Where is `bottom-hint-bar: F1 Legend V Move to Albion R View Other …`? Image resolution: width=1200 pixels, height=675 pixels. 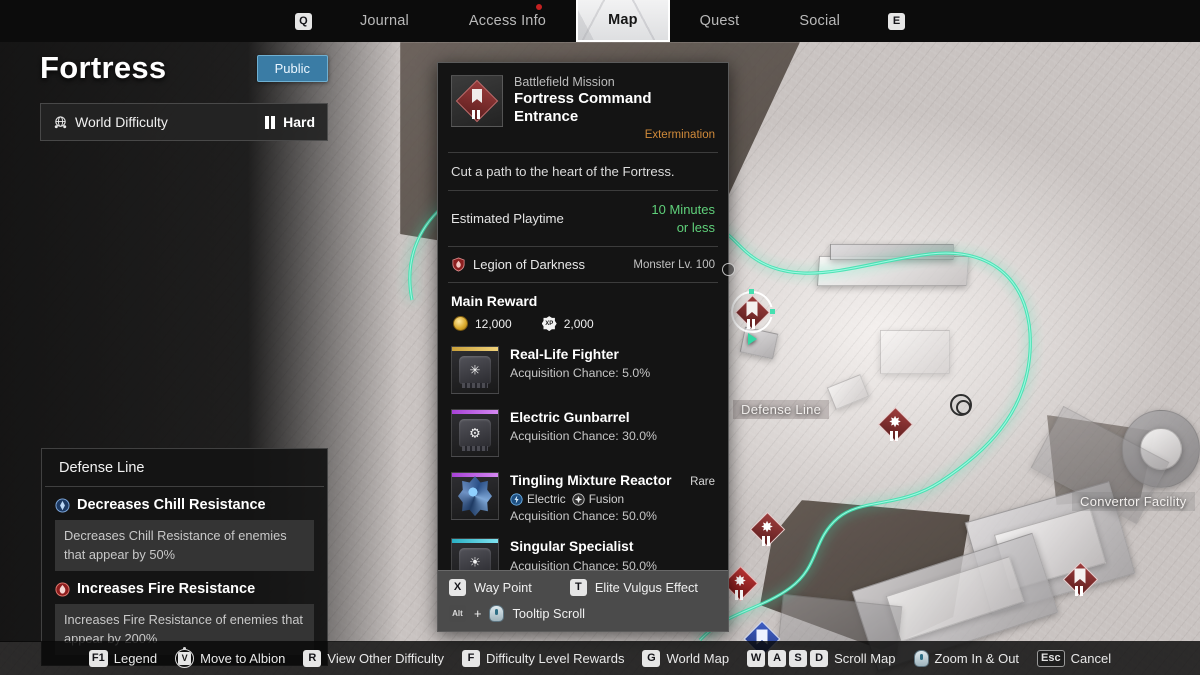
bottom-hint-bar: F1 Legend V Move to Albion R View Other … is located at coordinates (600, 658).